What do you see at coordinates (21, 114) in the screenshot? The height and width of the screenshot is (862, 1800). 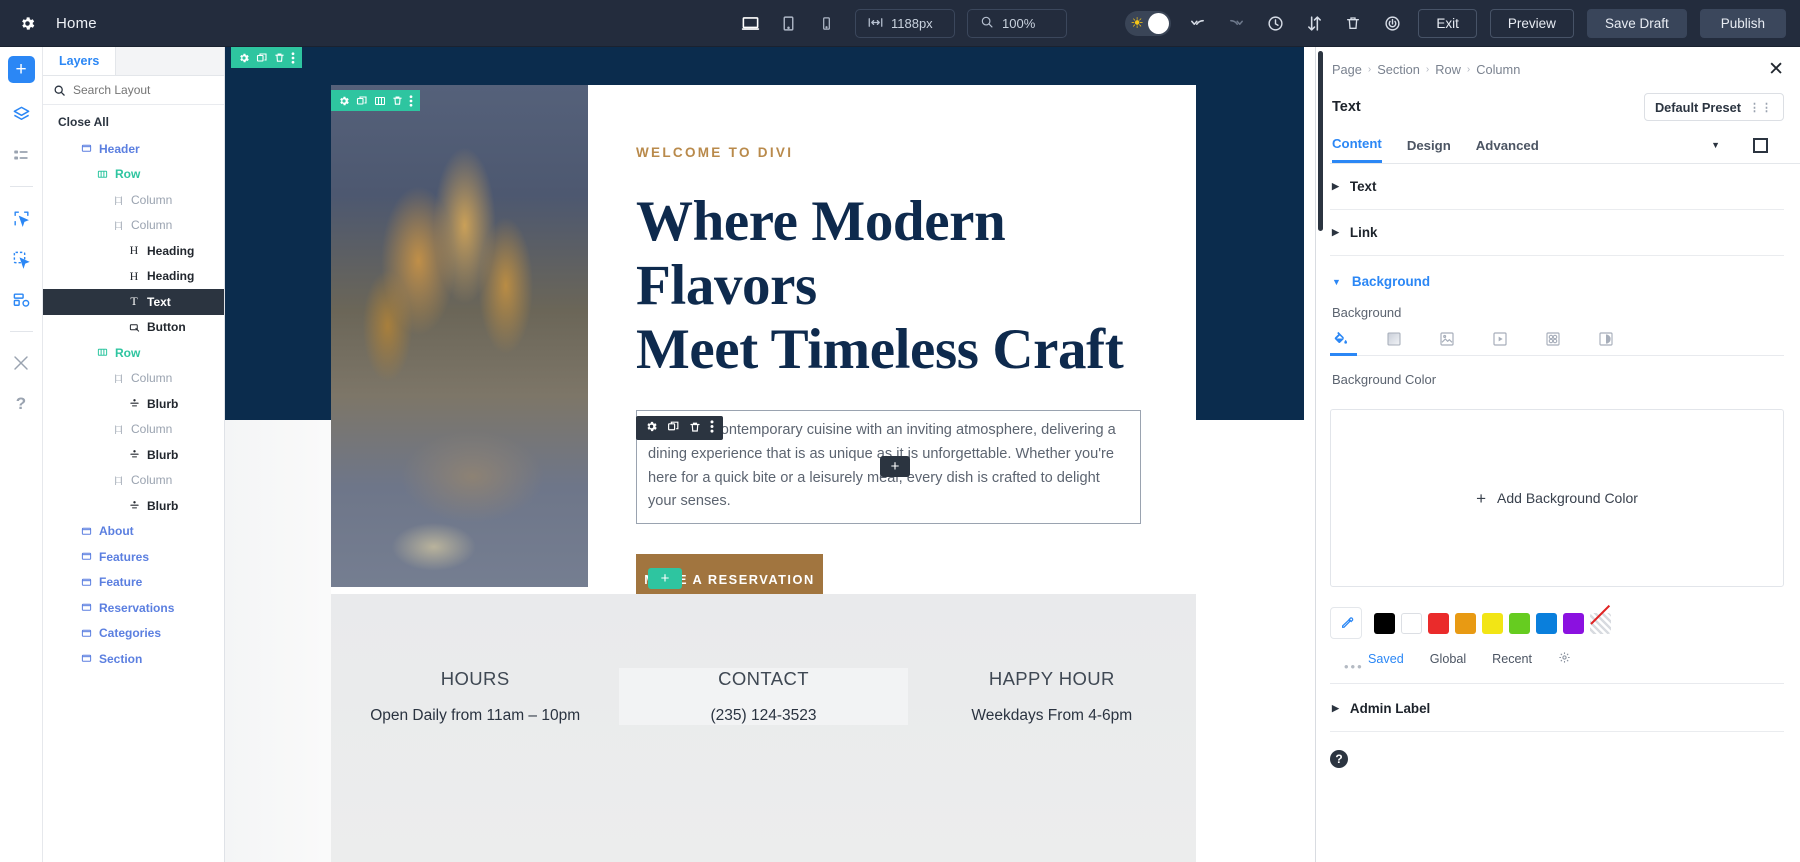 I see `layers-icon` at bounding box center [21, 114].